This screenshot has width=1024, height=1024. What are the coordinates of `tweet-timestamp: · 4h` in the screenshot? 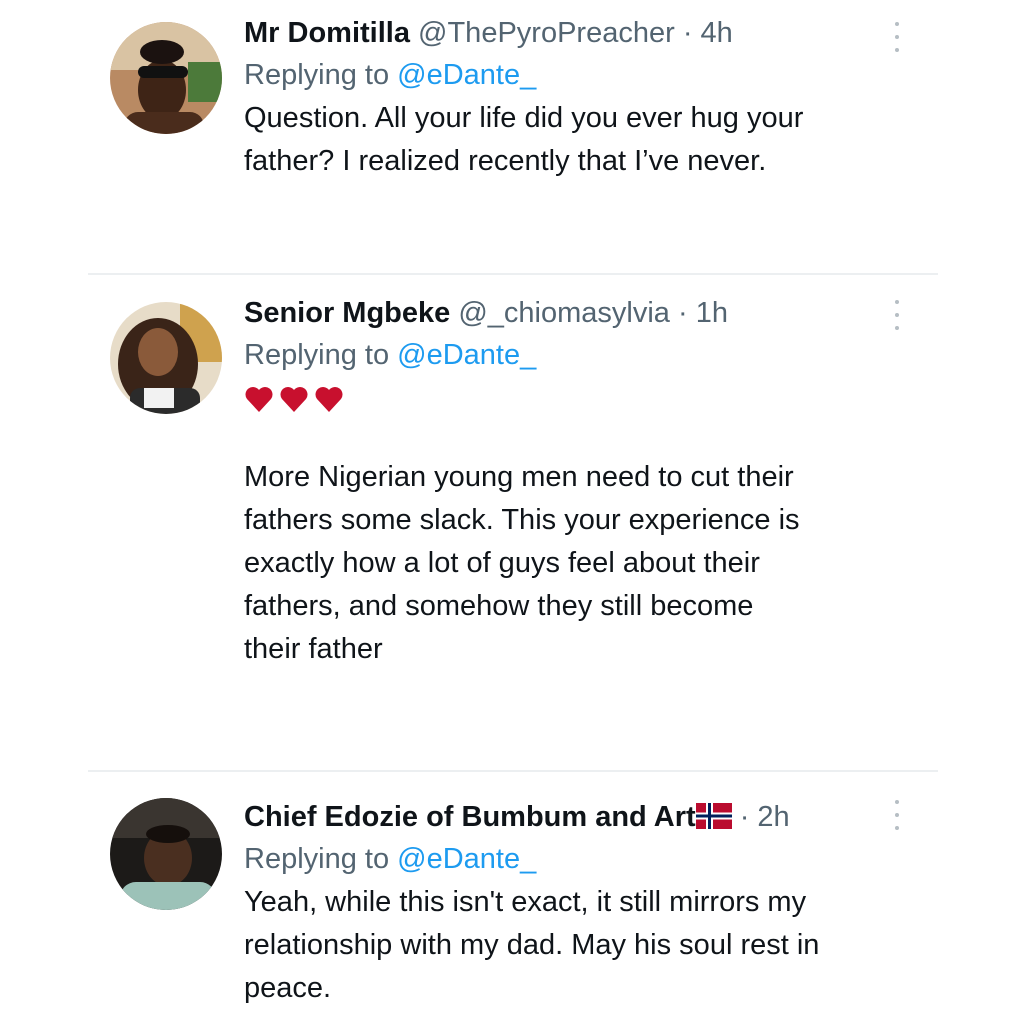 It's located at (708, 33).